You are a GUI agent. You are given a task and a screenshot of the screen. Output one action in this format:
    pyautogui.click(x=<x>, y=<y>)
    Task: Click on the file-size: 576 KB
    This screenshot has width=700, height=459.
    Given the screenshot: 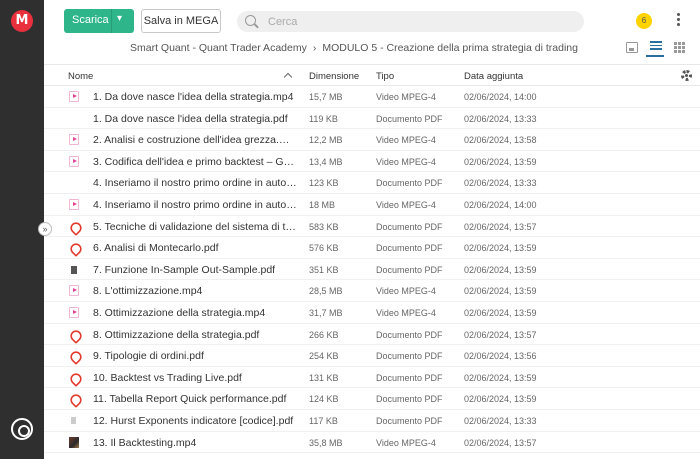 What is the action you would take?
    pyautogui.click(x=324, y=248)
    